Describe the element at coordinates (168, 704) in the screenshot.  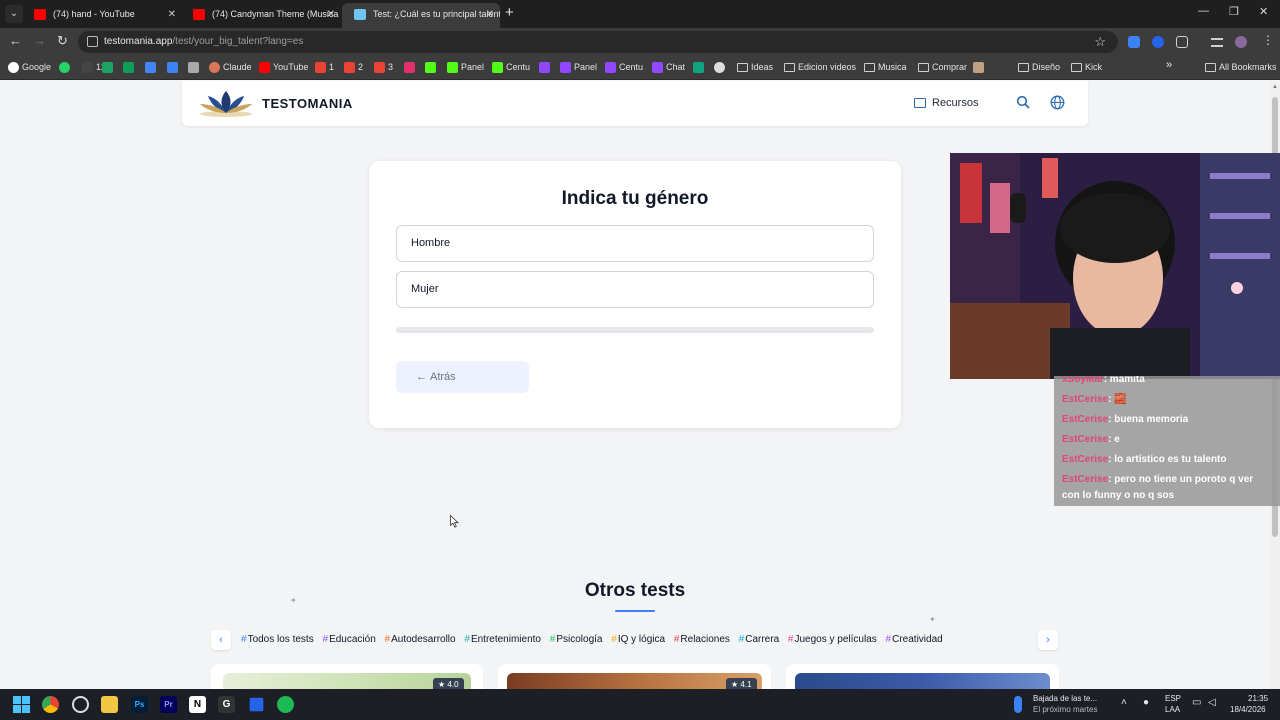
I see `premiere-icon: Pr` at that location.